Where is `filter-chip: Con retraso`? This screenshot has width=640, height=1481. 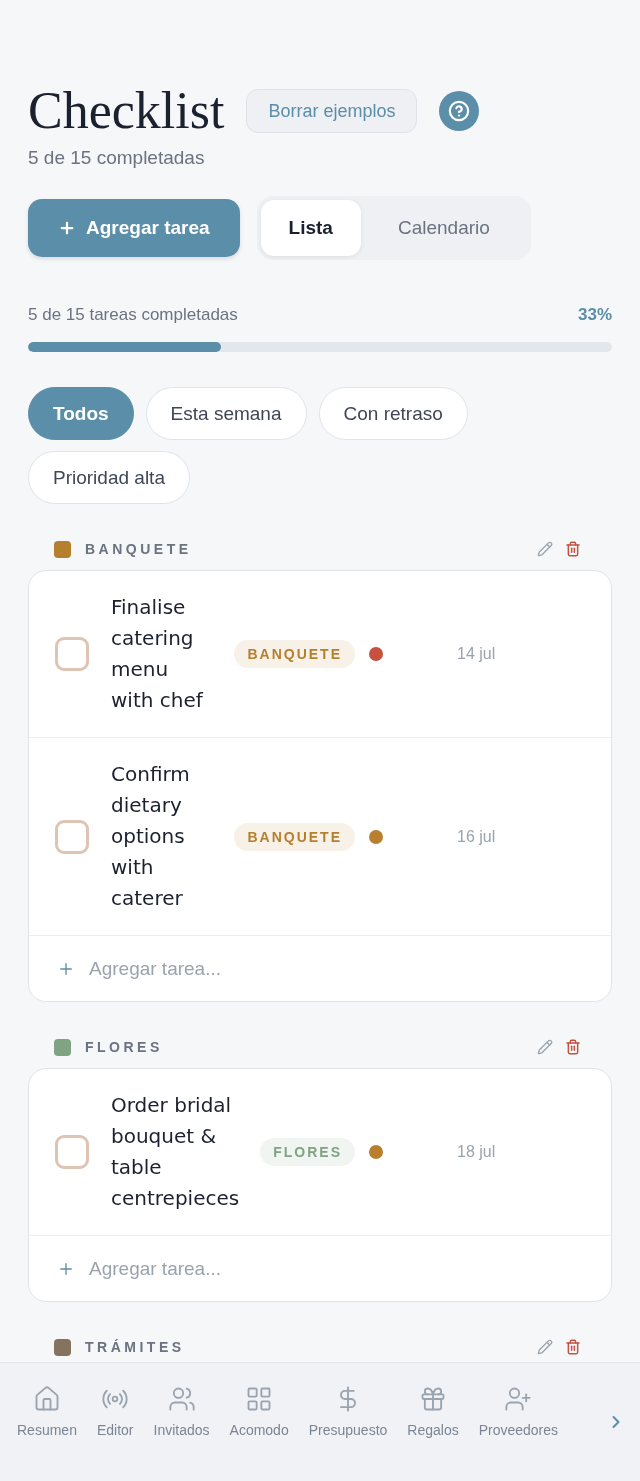
filter-chip: Con retraso is located at coordinates (393, 413).